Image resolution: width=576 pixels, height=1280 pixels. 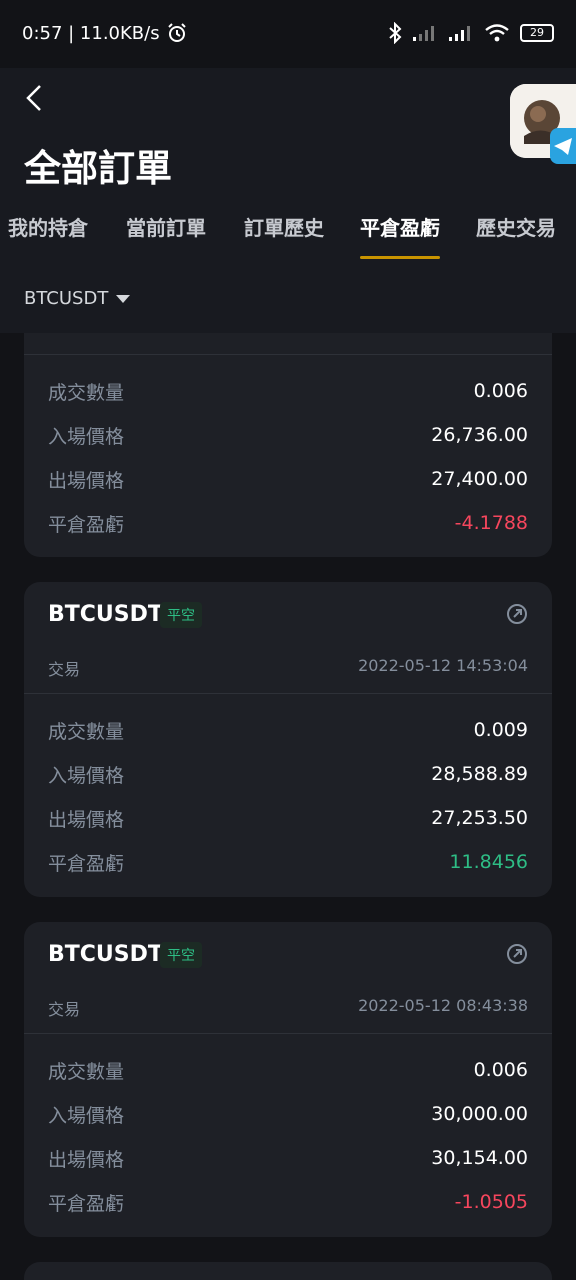 I want to click on row-value: -4.1788, so click(x=491, y=523).